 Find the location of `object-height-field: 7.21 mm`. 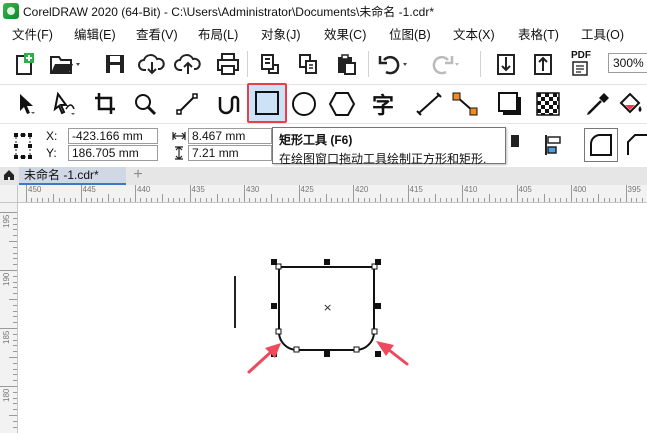

object-height-field: 7.21 mm is located at coordinates (230, 153).